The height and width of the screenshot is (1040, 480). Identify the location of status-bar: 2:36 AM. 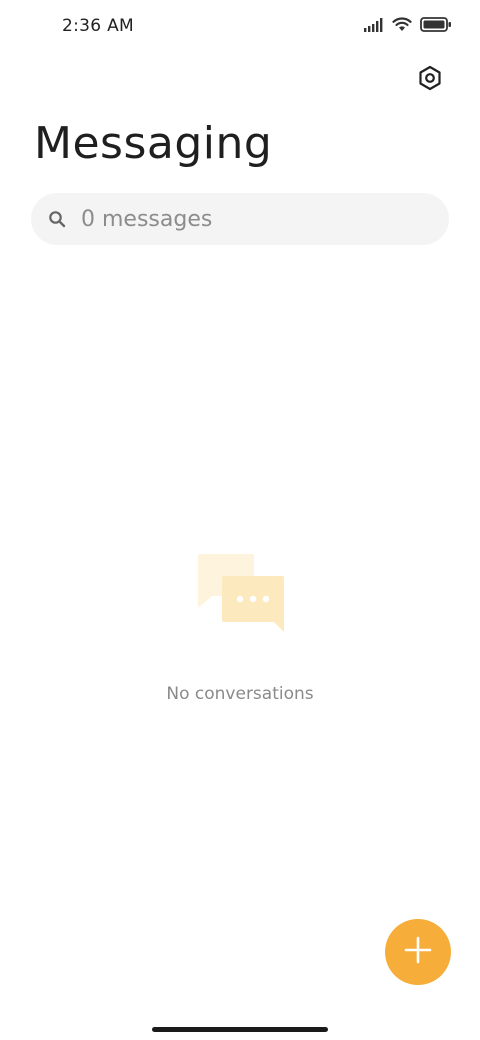
(240, 26).